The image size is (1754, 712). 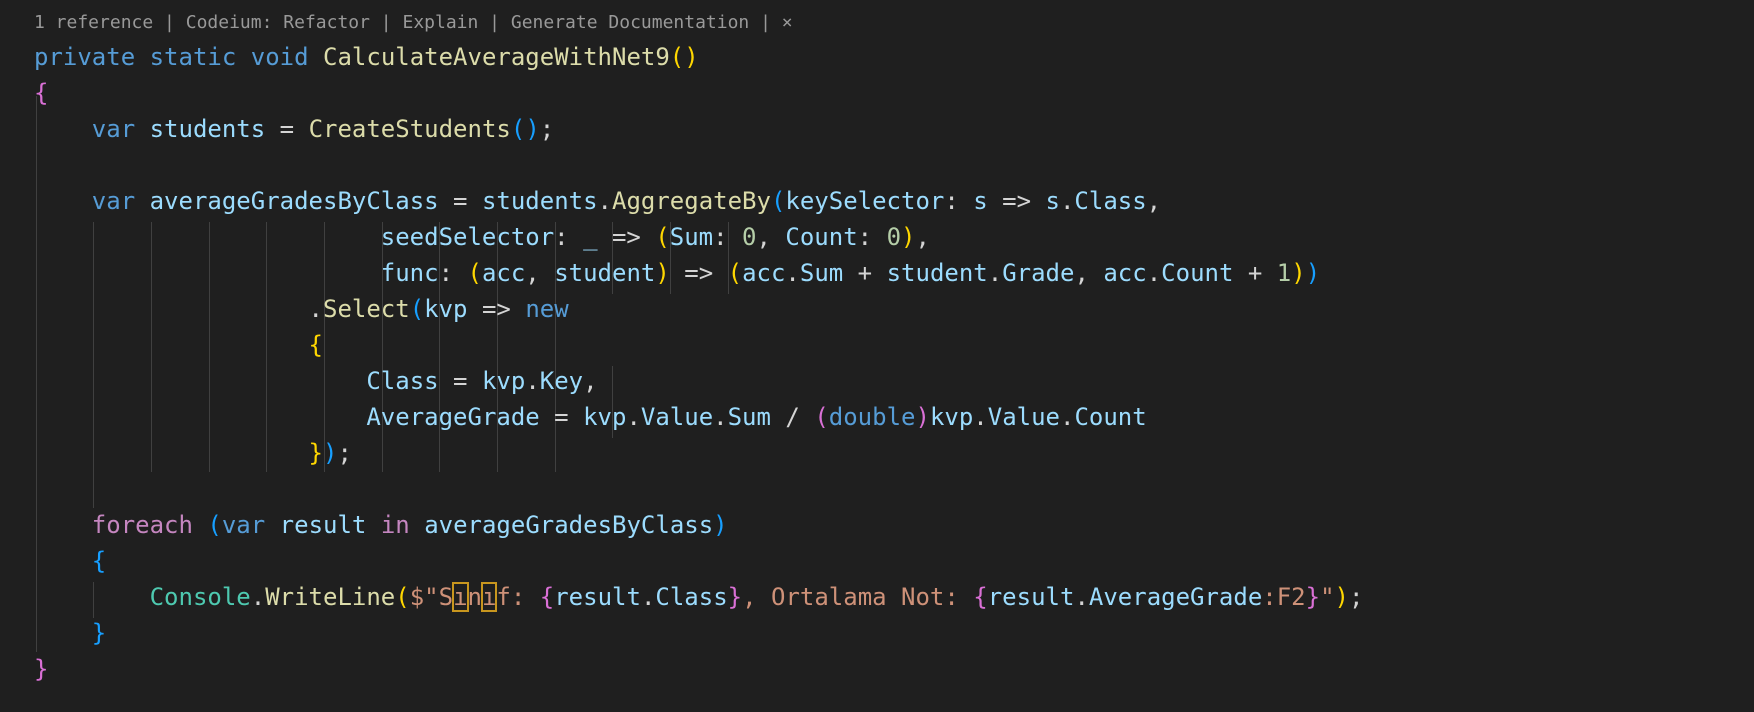 I want to click on codelens-references-link: 1 reference, so click(x=93, y=22).